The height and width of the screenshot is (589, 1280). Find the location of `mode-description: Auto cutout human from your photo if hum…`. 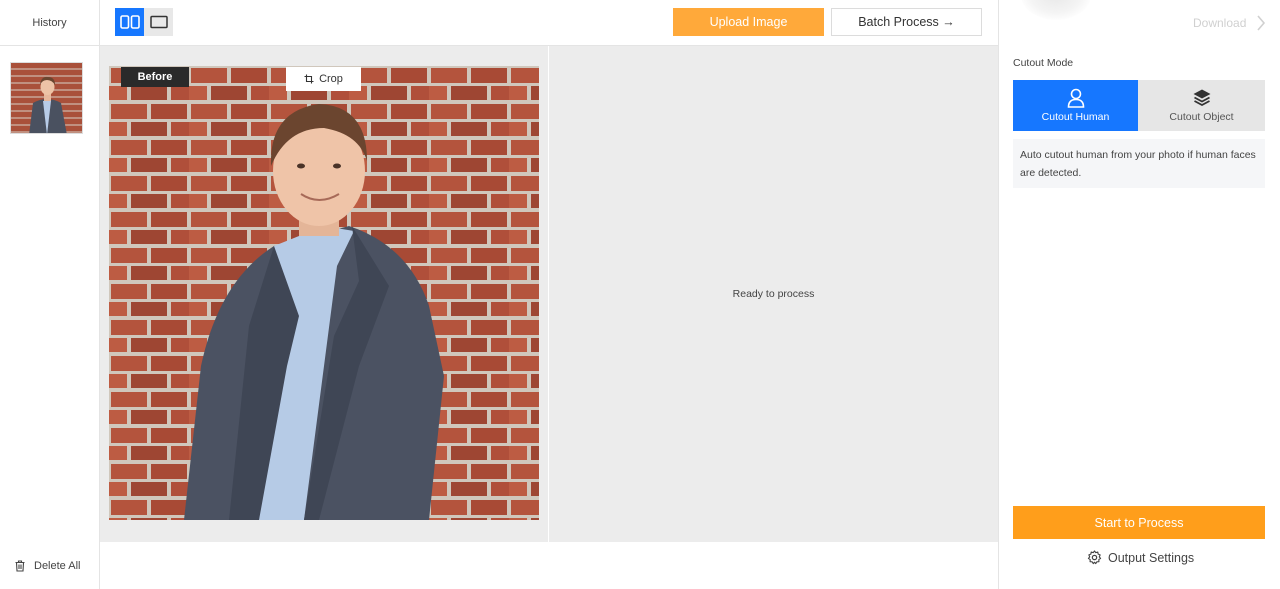

mode-description: Auto cutout human from your photo if hum… is located at coordinates (1139, 163).